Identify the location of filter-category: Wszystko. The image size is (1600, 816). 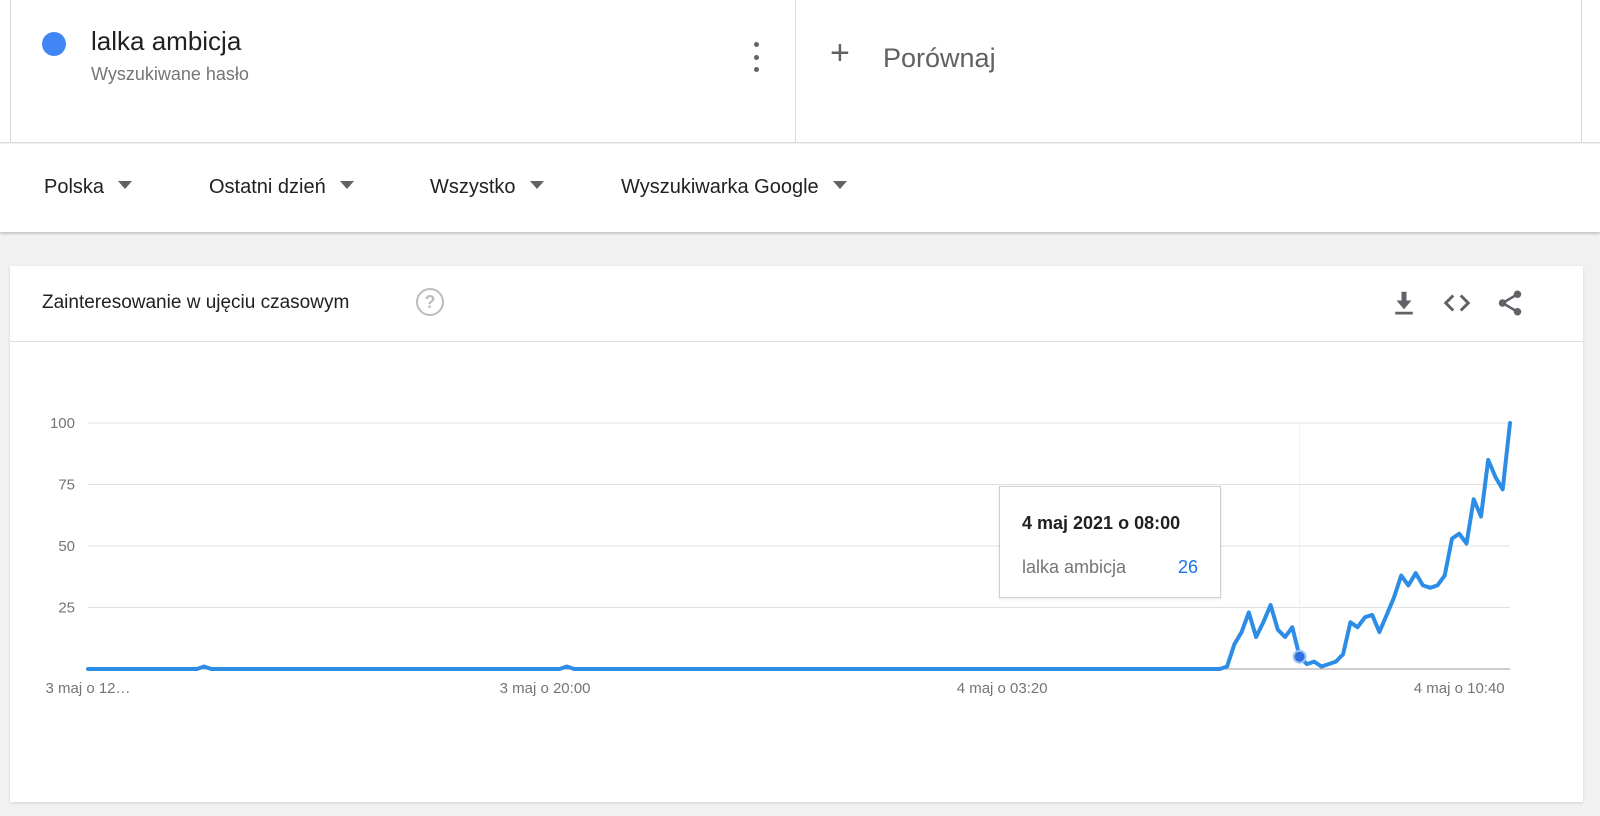
(487, 187).